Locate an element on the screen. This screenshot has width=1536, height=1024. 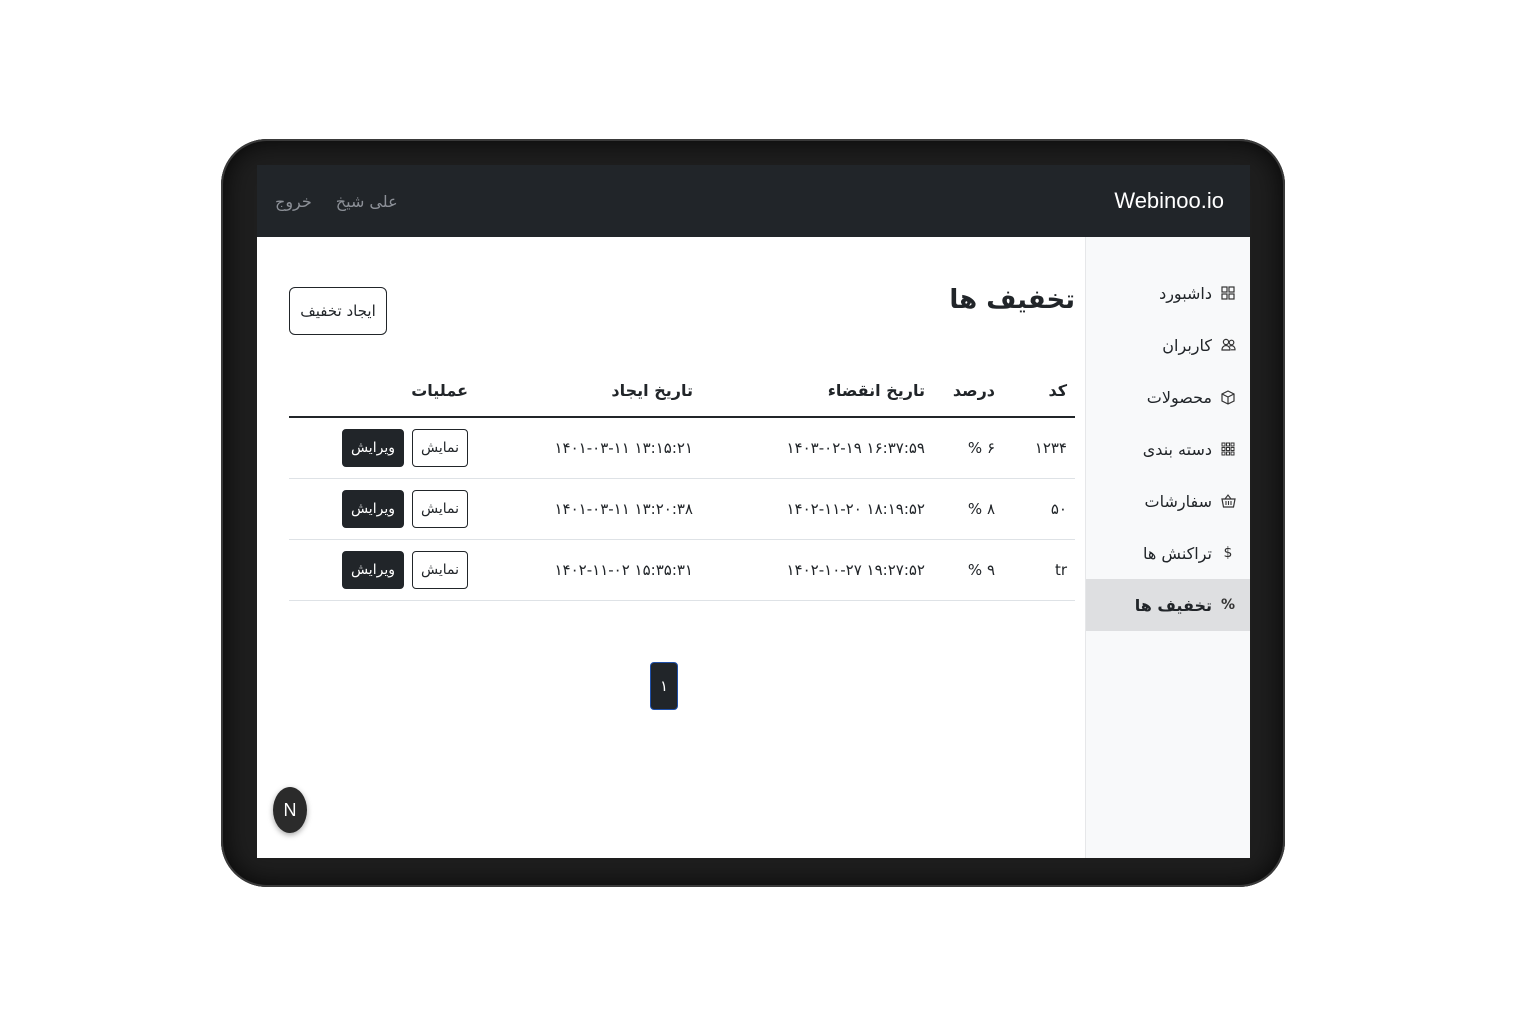
sidebar-item-categories: دسته بندی is located at coordinates (1168, 449).